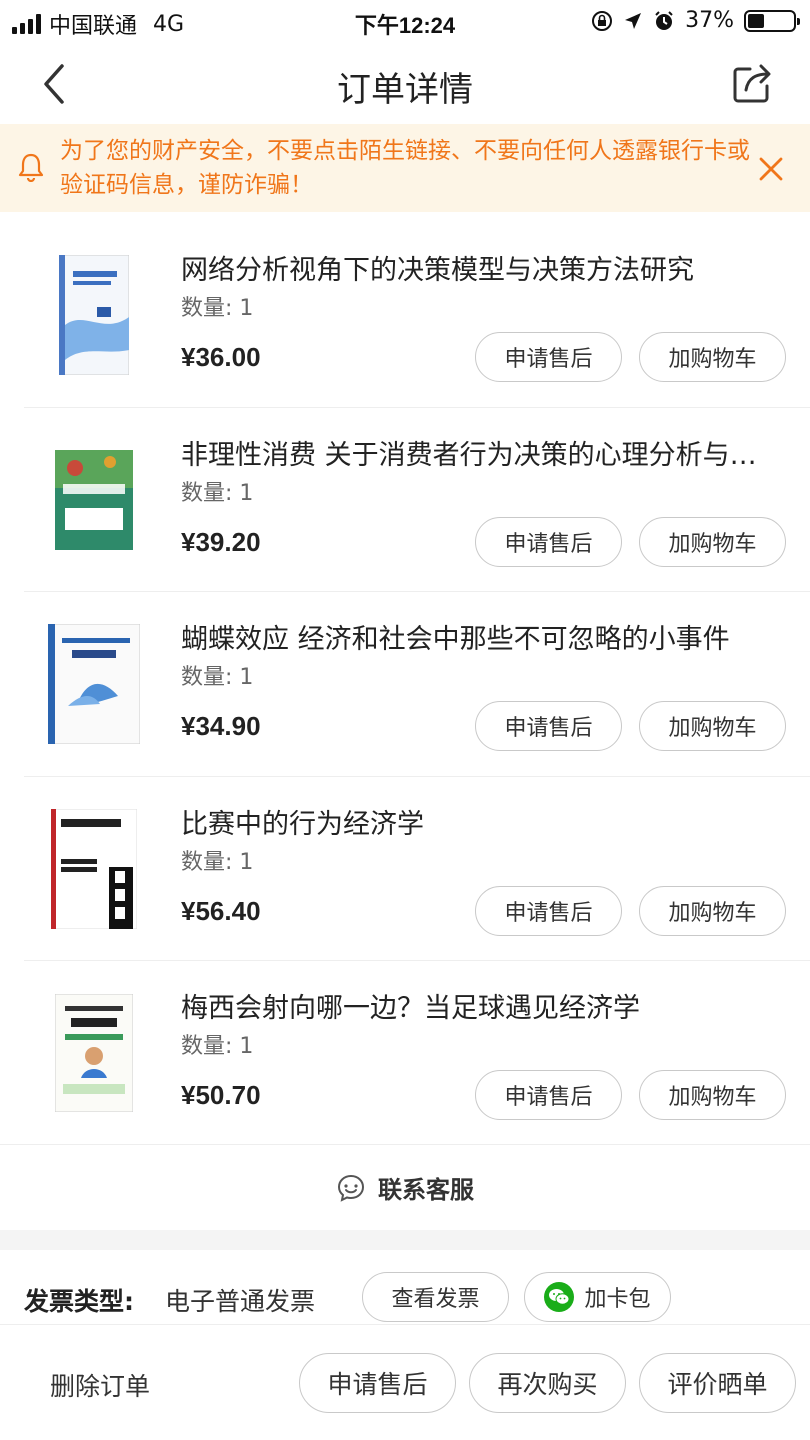  Describe the element at coordinates (481, 452) in the screenshot. I see `item-name: 非理性消费 关于消费者行为决策的心理分析与研究` at that location.